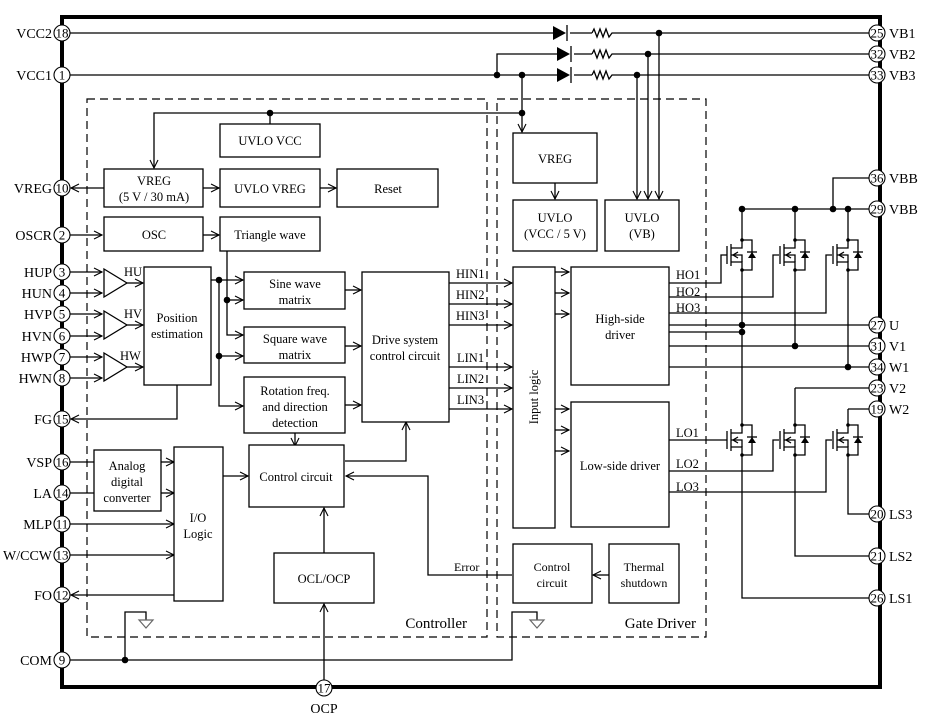 This screenshot has width=926, height=726. I want to click on diode-icon, so click(563, 54).